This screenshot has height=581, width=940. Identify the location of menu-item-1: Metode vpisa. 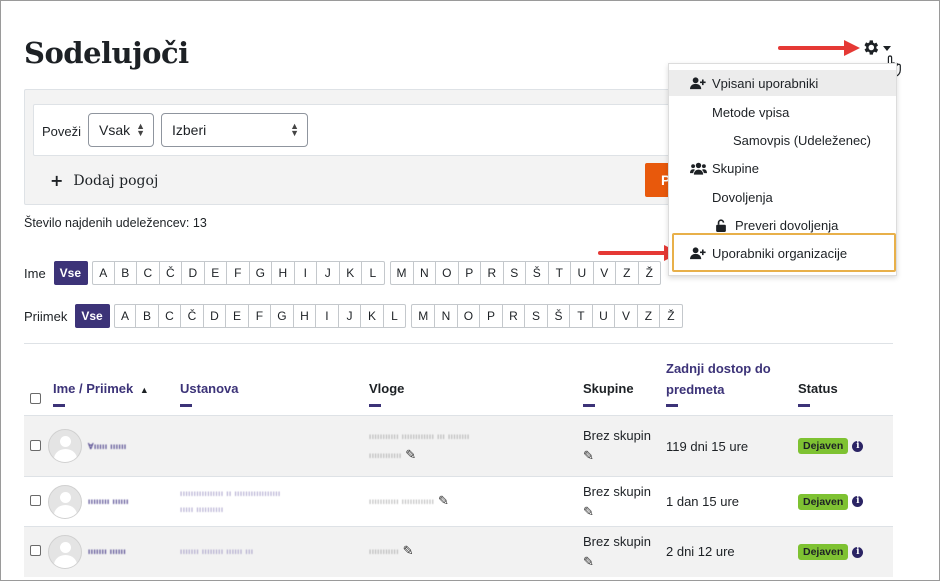
(782, 112).